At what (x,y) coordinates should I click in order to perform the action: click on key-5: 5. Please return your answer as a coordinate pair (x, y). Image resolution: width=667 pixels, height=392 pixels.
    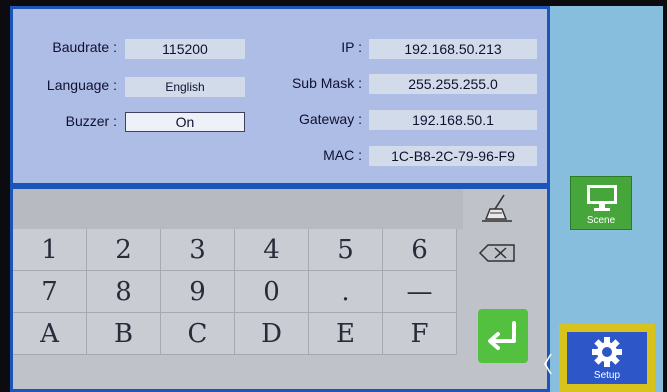
    Looking at the image, I should click on (346, 250).